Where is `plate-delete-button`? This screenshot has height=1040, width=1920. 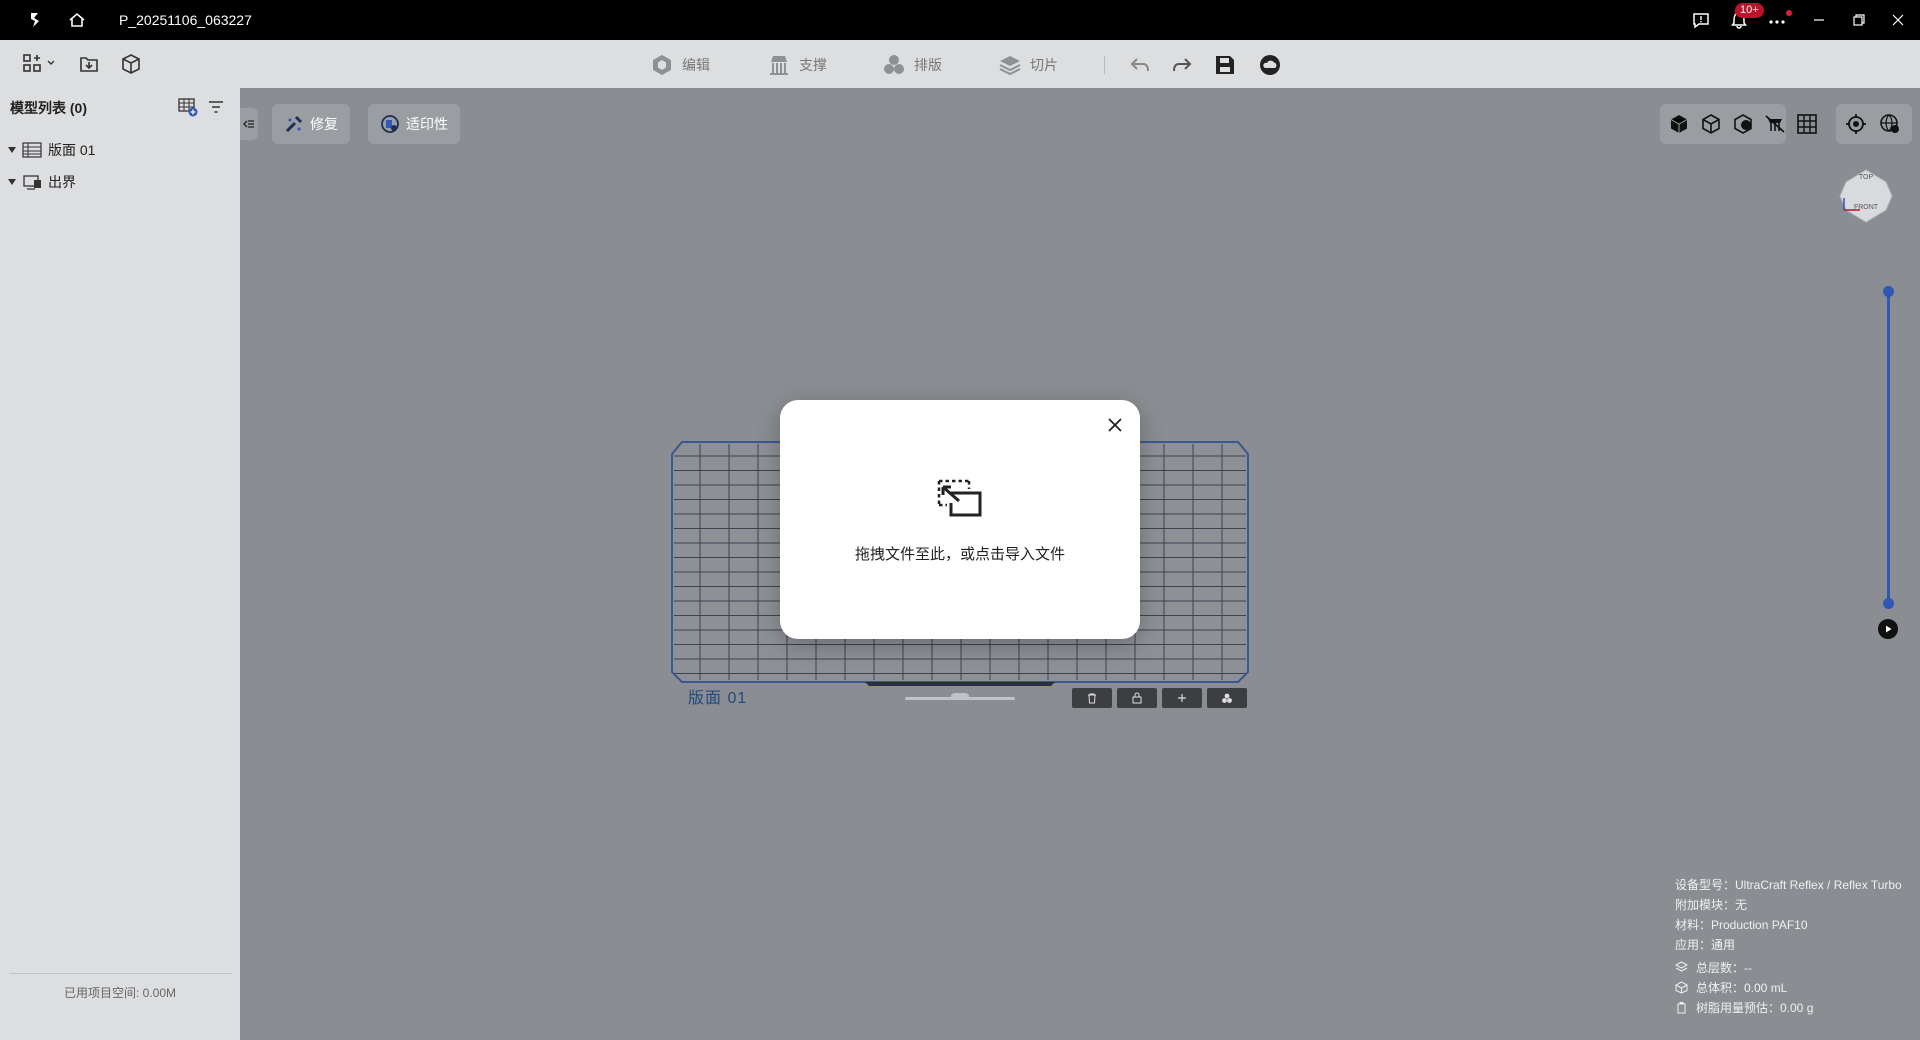 plate-delete-button is located at coordinates (1092, 698).